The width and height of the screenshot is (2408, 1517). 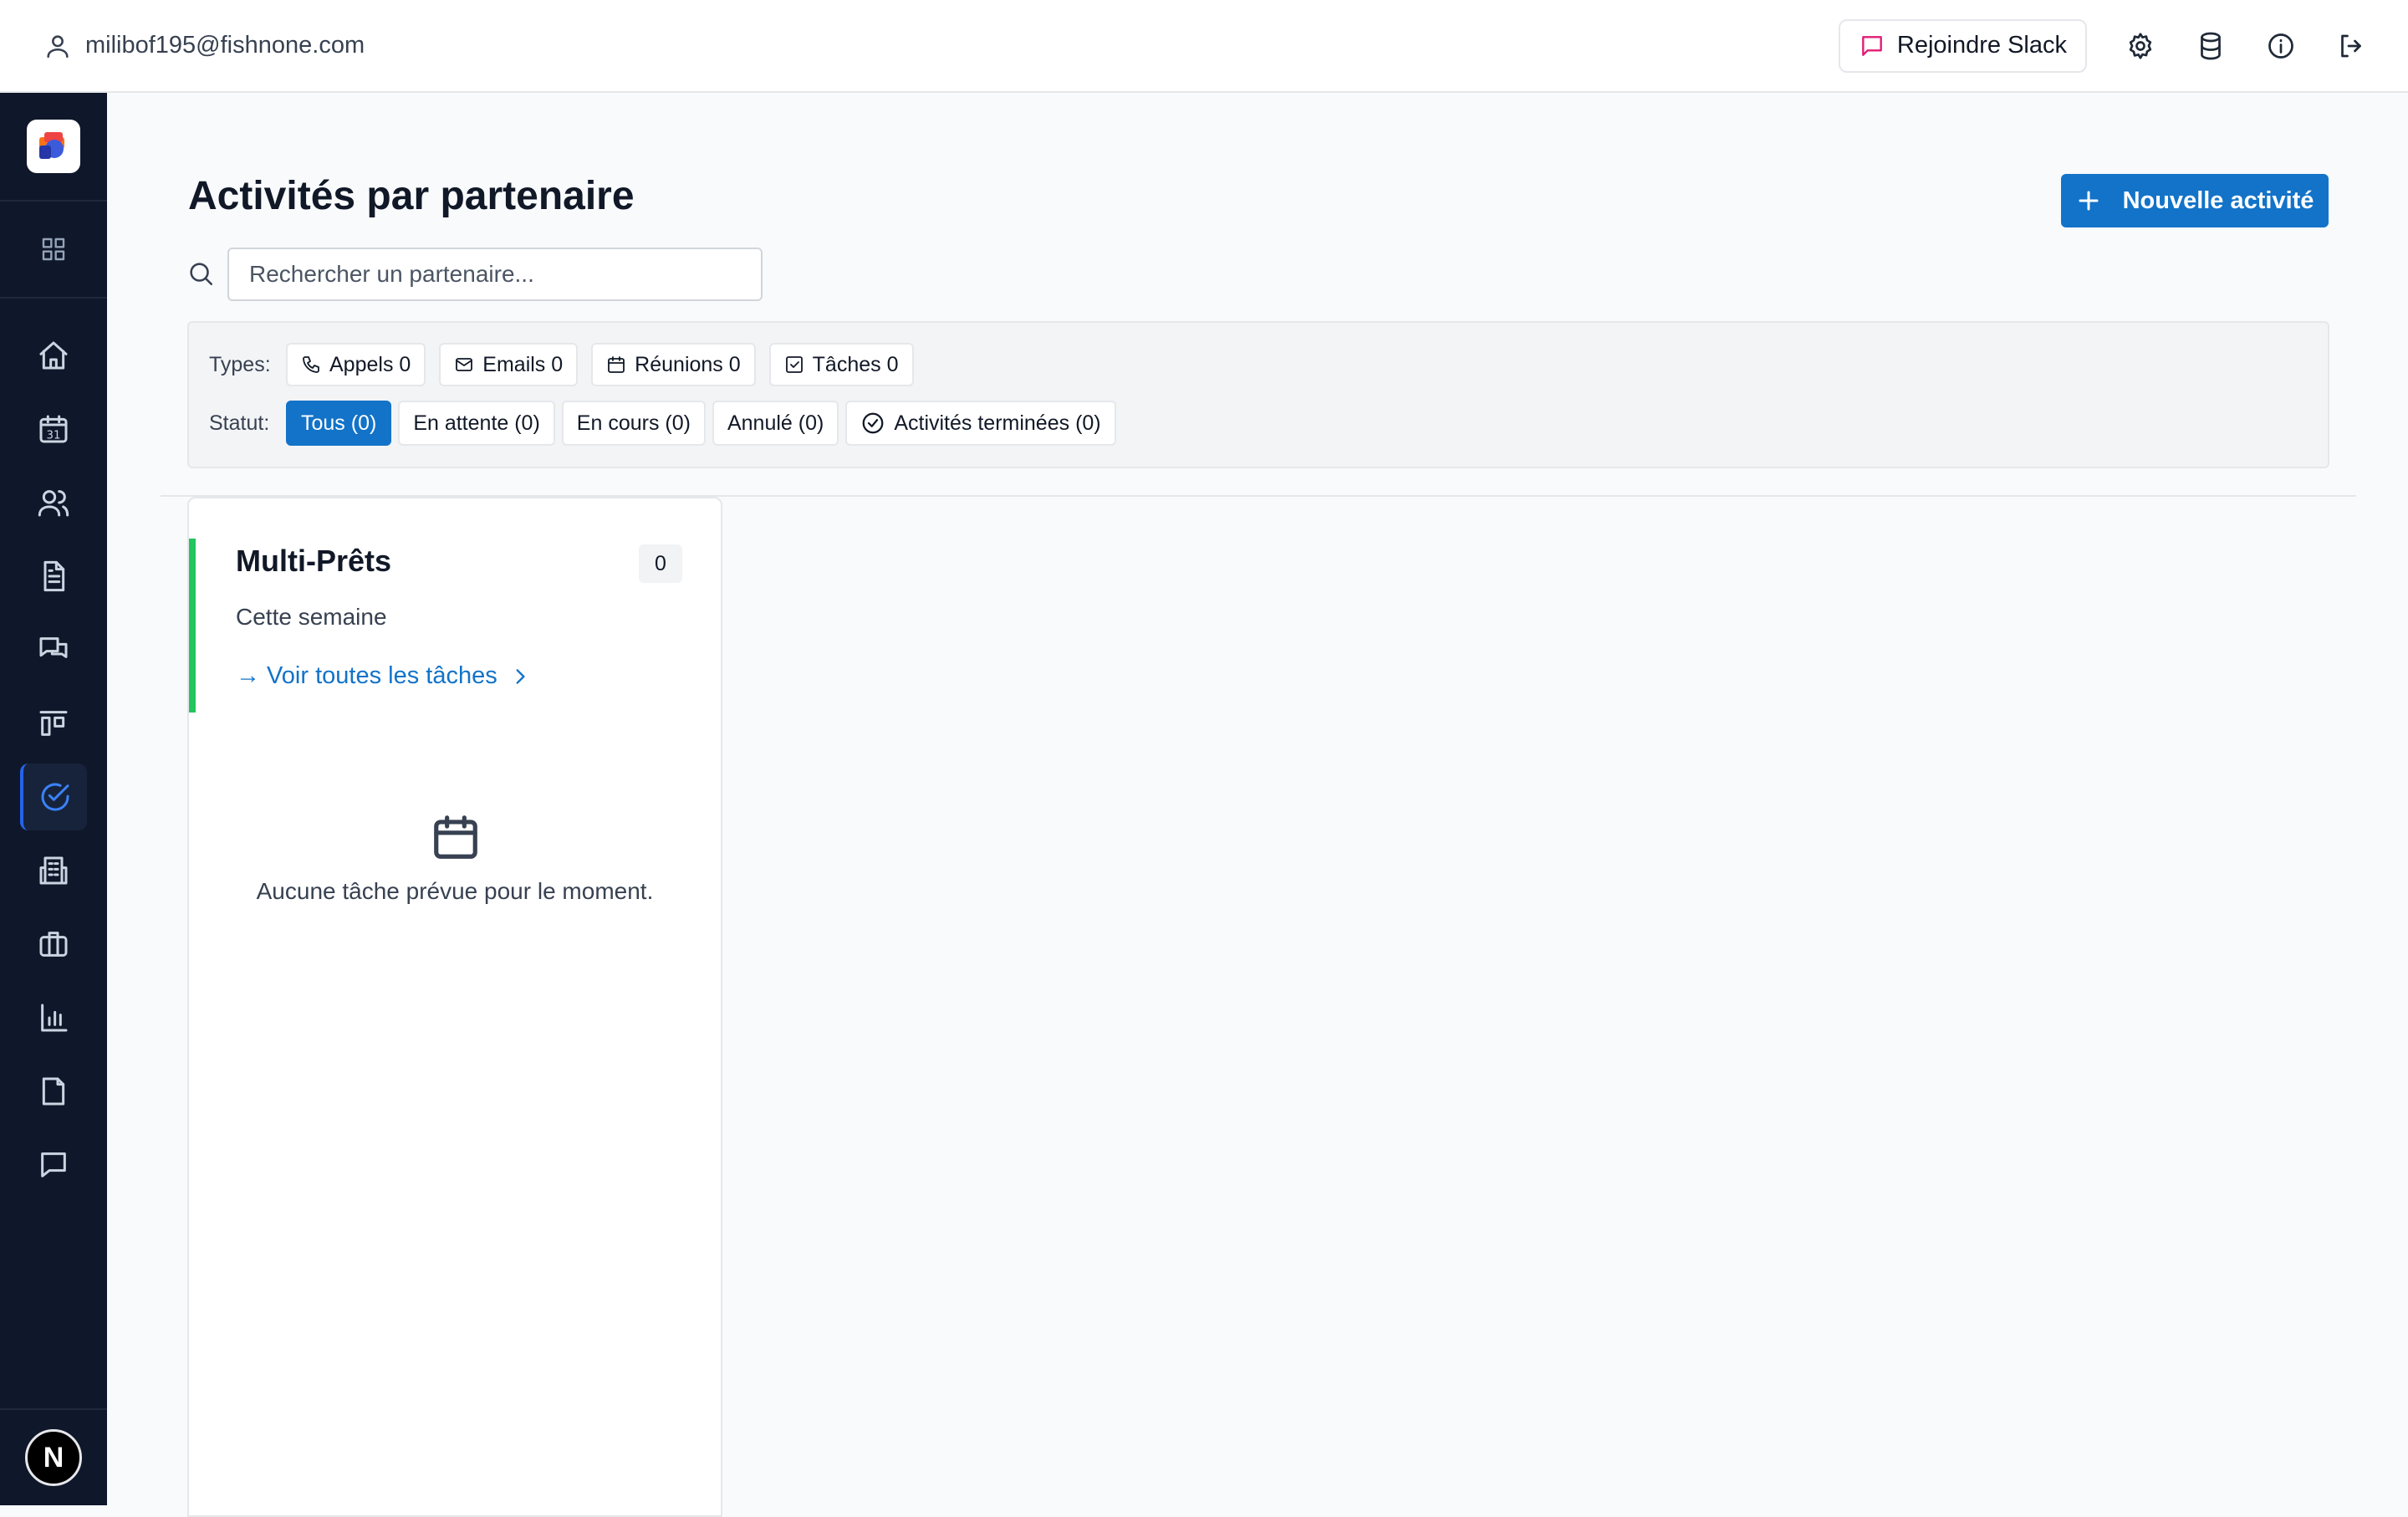 What do you see at coordinates (240, 364) in the screenshot?
I see `types-label: Types:` at bounding box center [240, 364].